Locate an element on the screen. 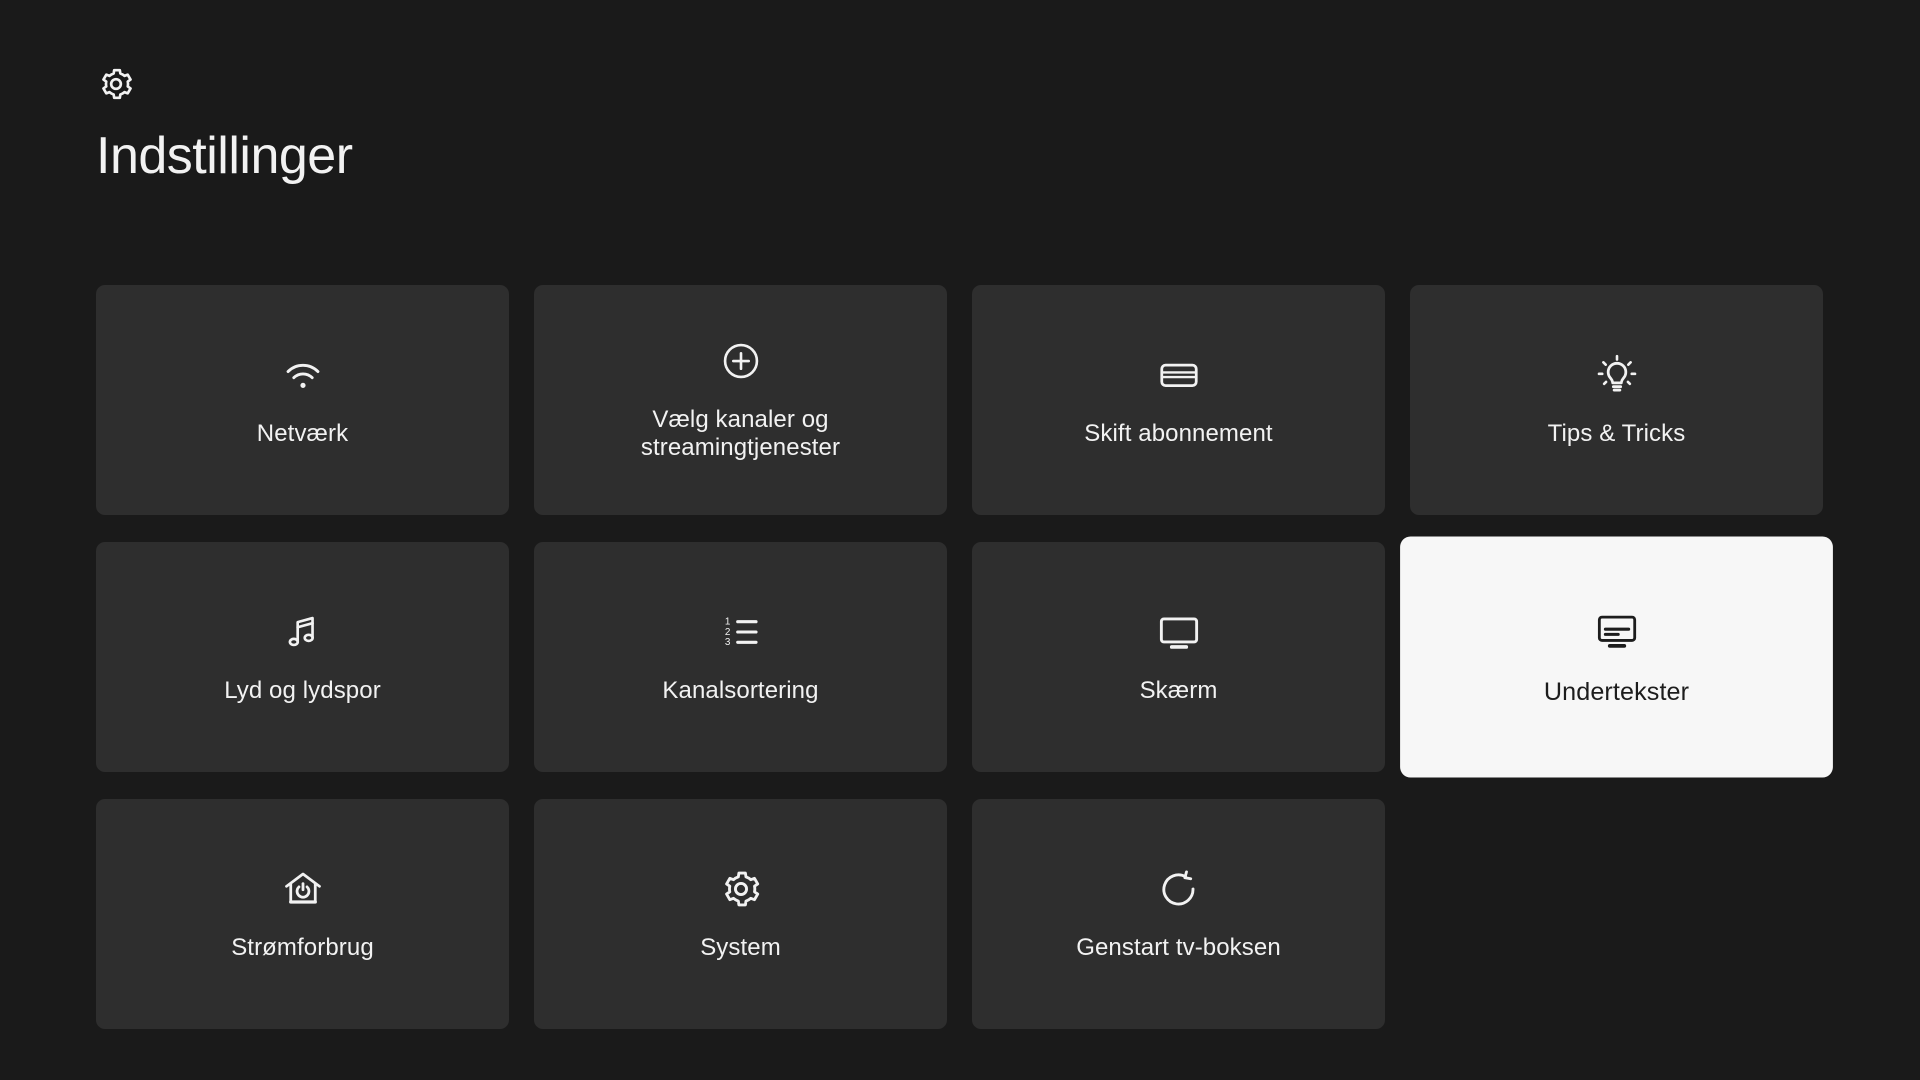 This screenshot has width=1920, height=1080. settings-tile-label: Kanalsortering is located at coordinates (740, 690).